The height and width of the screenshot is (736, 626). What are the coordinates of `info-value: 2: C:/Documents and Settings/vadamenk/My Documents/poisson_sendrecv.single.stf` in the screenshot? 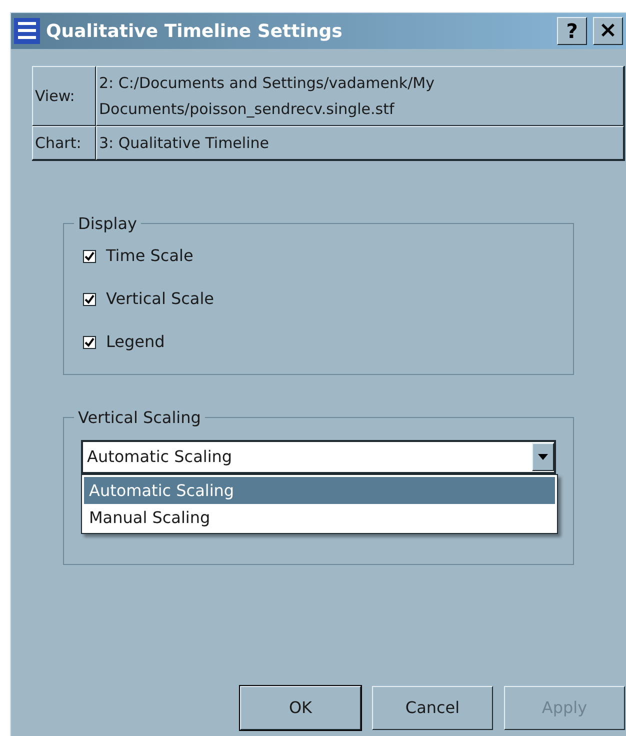 It's located at (360, 96).